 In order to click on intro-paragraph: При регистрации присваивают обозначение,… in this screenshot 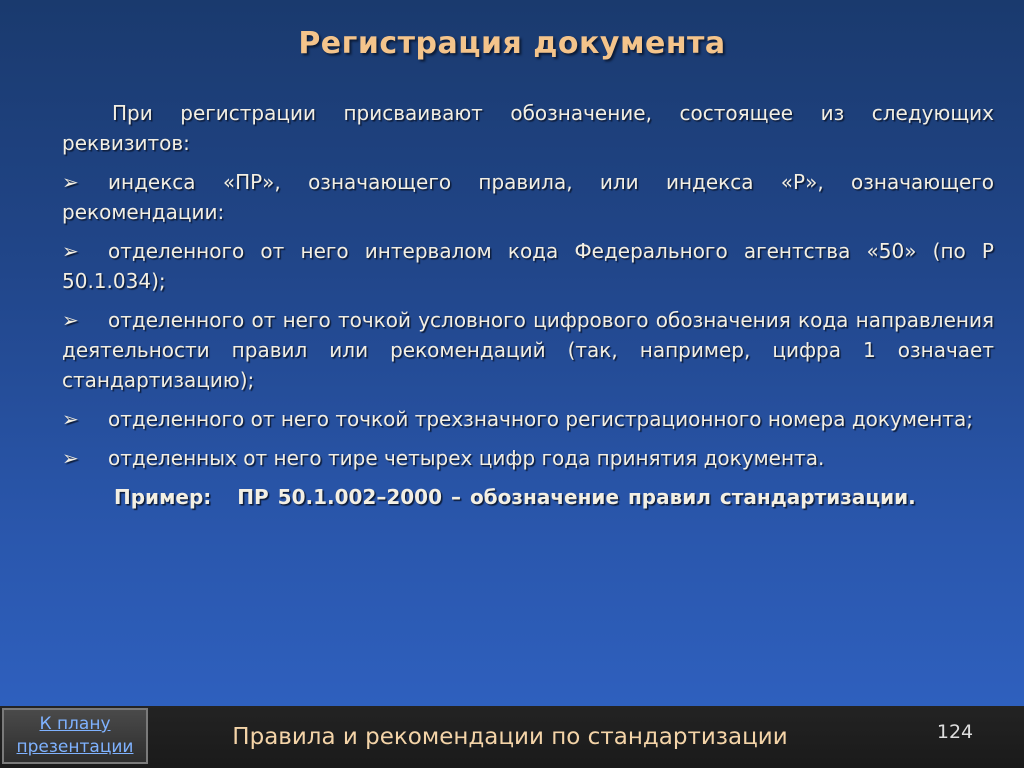, I will do `click(528, 128)`.